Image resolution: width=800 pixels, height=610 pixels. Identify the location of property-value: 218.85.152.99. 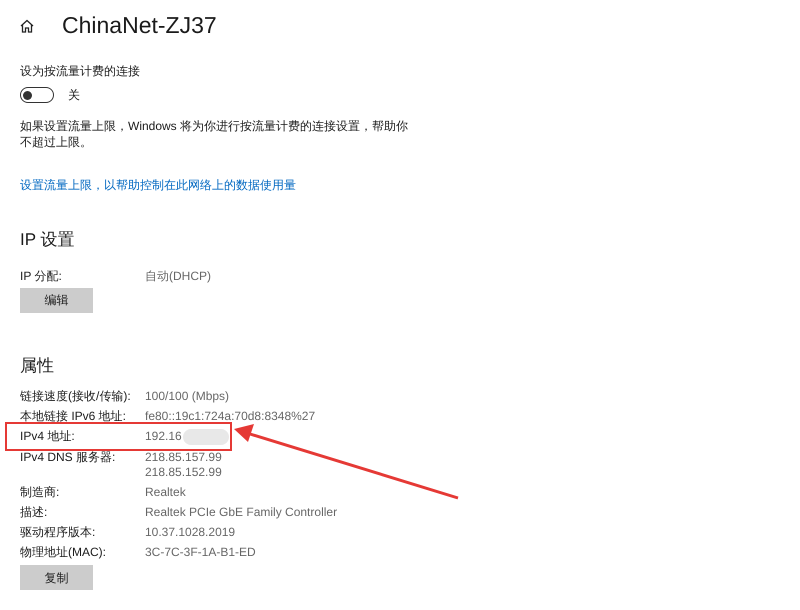
(183, 472).